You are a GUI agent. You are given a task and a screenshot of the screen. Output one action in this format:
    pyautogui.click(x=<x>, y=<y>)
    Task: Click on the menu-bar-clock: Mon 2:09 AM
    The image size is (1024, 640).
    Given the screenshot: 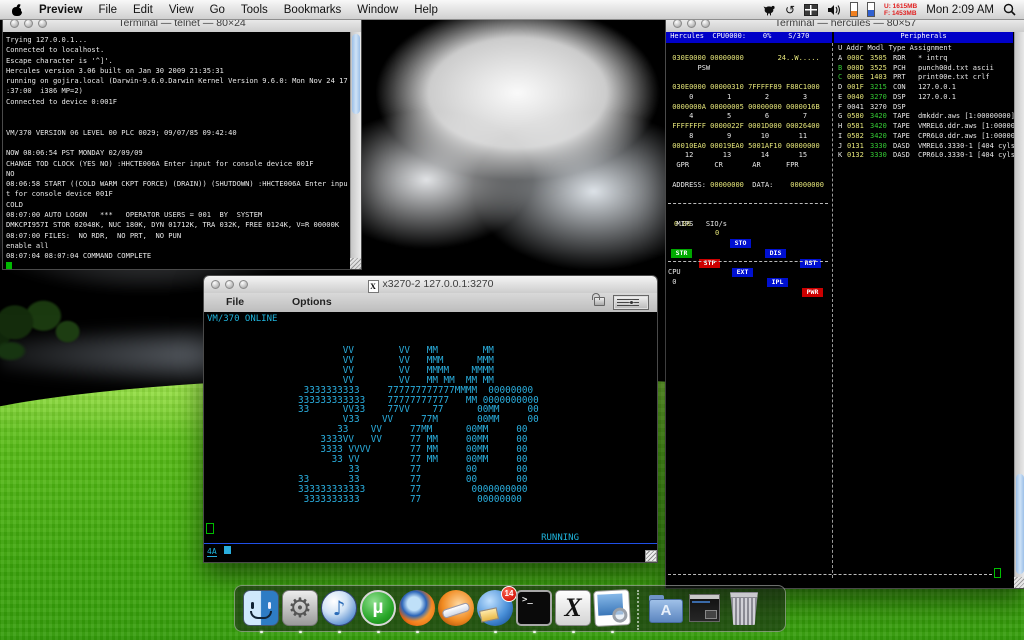 What is the action you would take?
    pyautogui.click(x=960, y=10)
    